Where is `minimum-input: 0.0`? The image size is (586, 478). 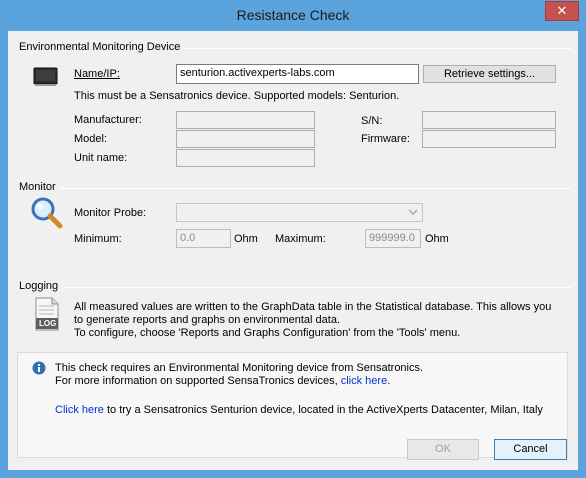 minimum-input: 0.0 is located at coordinates (203, 238).